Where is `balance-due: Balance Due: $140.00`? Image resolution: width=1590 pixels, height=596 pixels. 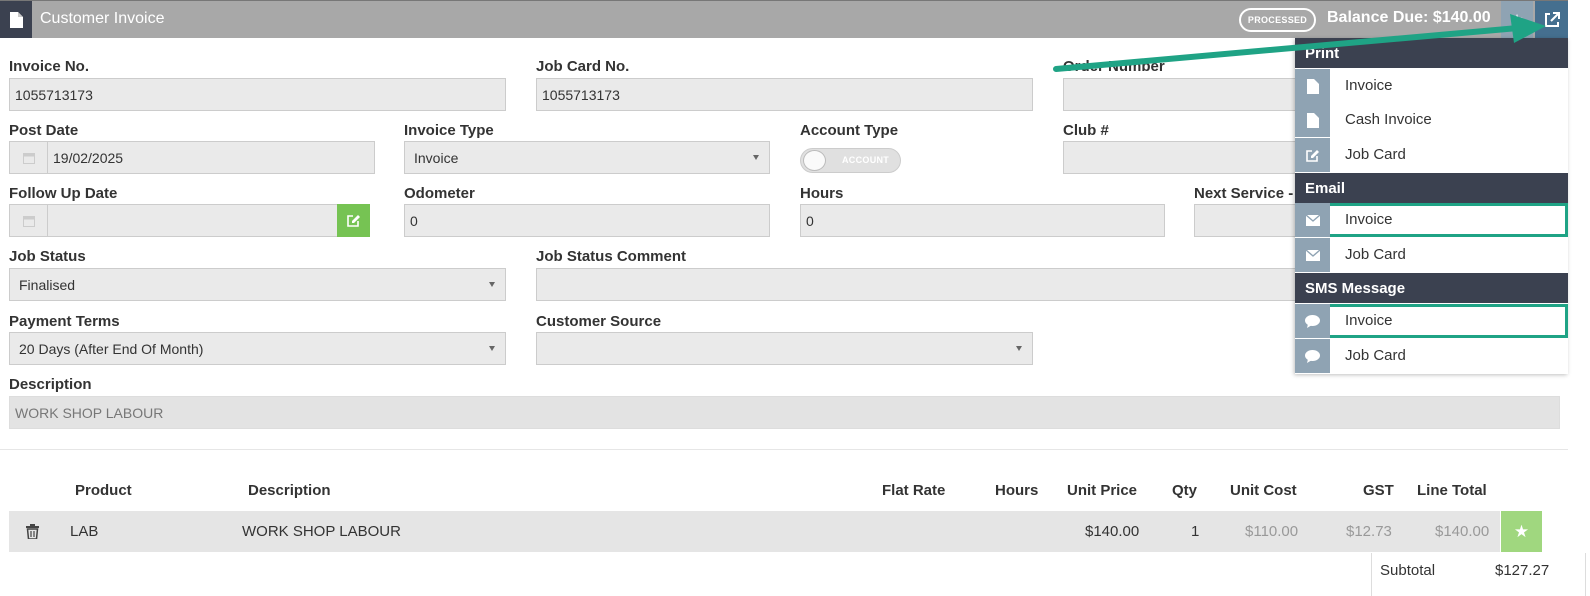
balance-due: Balance Due: $140.00 is located at coordinates (1409, 17).